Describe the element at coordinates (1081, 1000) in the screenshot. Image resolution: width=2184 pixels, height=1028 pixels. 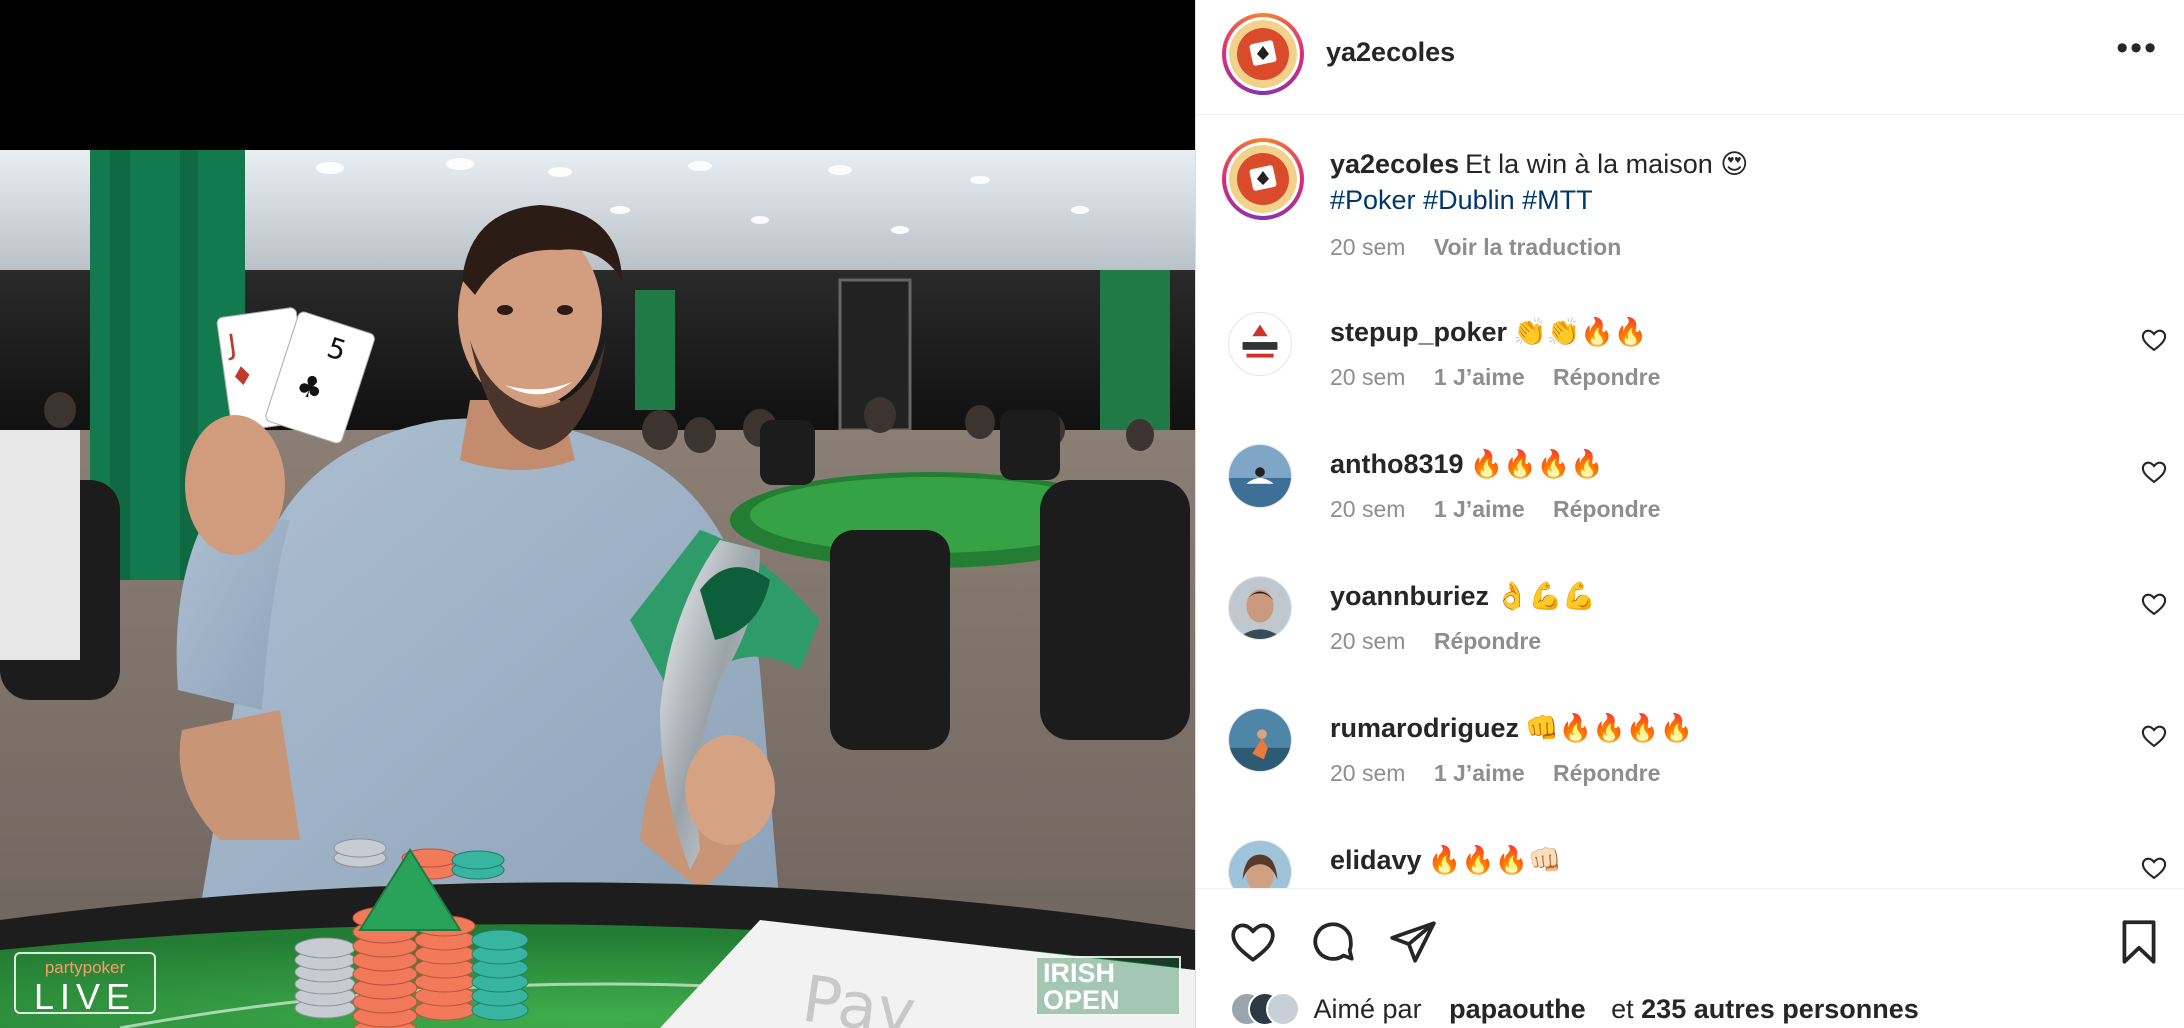
I see `watermark-open: OPEN` at that location.